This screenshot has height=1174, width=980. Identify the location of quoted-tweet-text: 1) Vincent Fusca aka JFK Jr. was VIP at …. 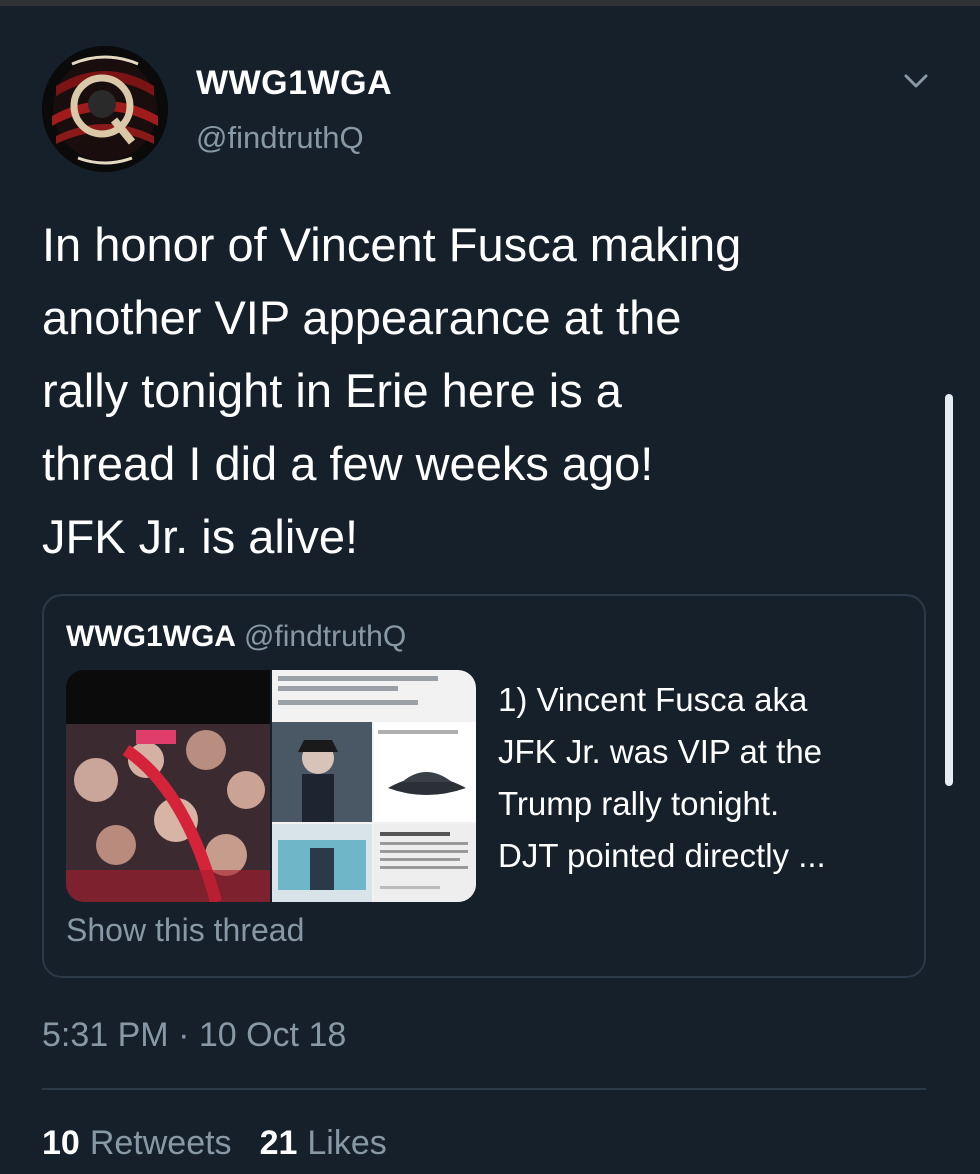
(662, 777).